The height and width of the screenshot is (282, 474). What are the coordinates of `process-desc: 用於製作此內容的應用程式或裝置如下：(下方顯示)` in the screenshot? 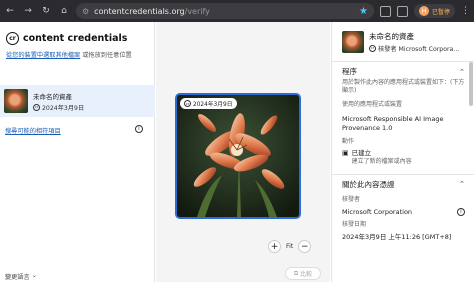 It's located at (403, 86).